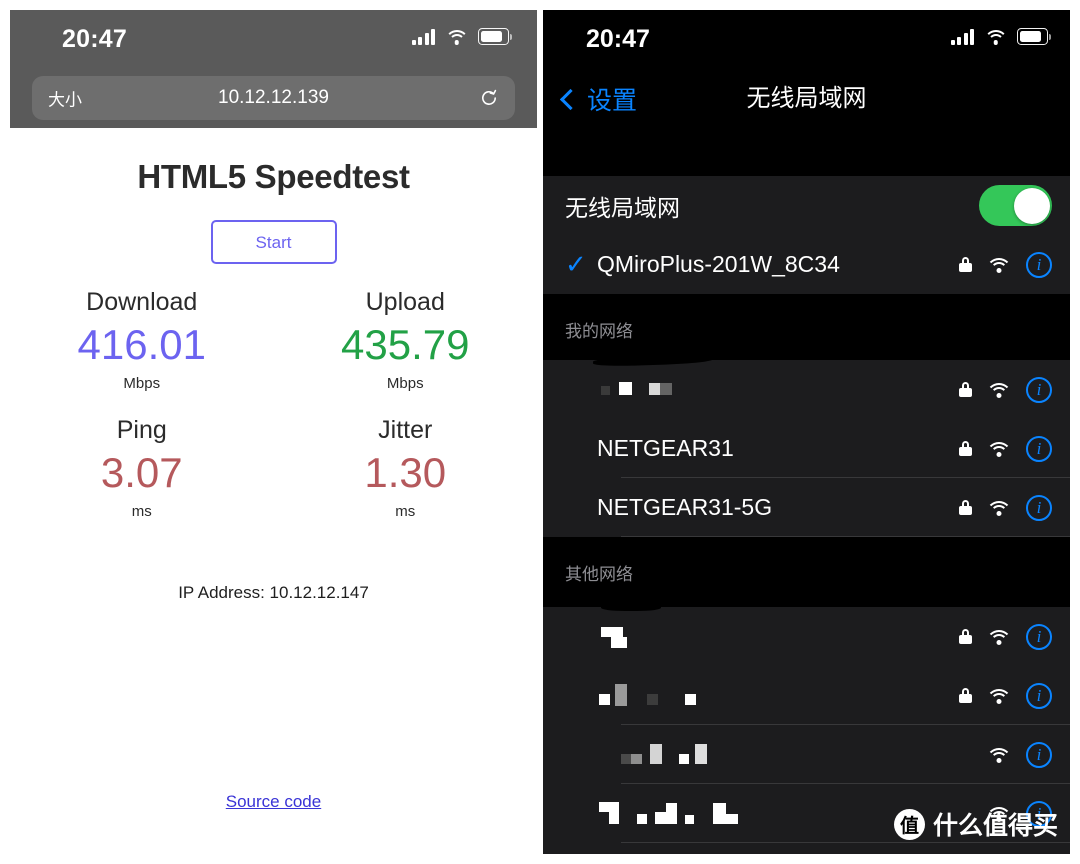  Describe the element at coordinates (405, 473) in the screenshot. I see `metric-value: 1.30` at that location.